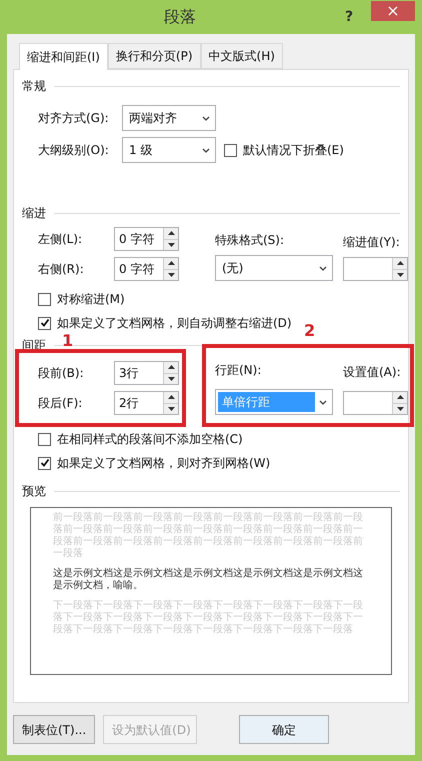 This screenshot has height=761, width=422. I want to click on field-label: 段前(B):, so click(61, 373).